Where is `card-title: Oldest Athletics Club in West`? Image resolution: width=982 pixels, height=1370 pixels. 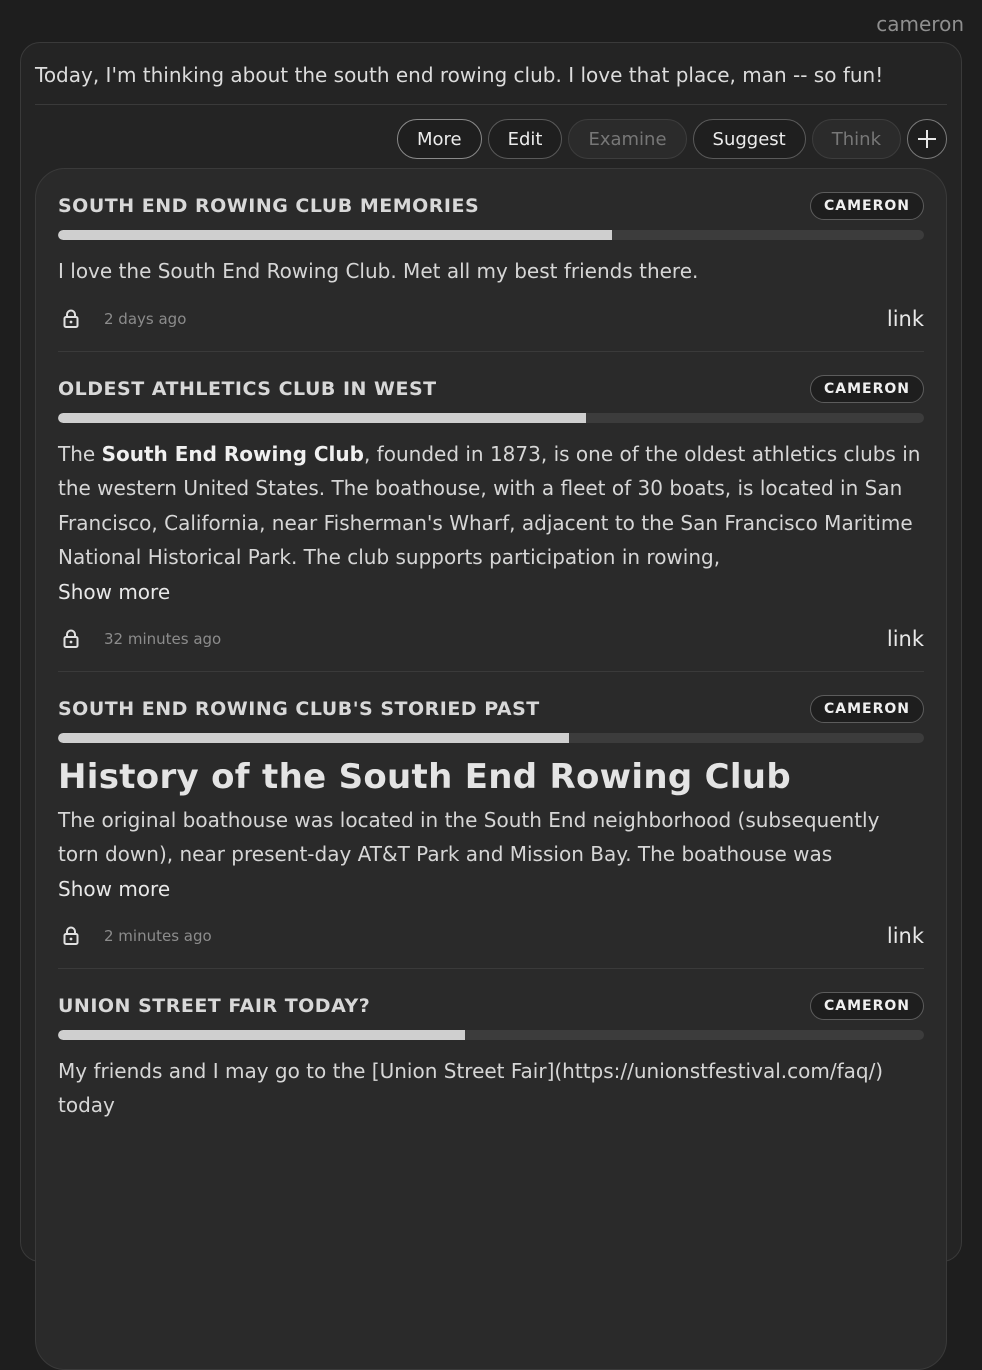
card-title: Oldest Athletics Club in West is located at coordinates (247, 388).